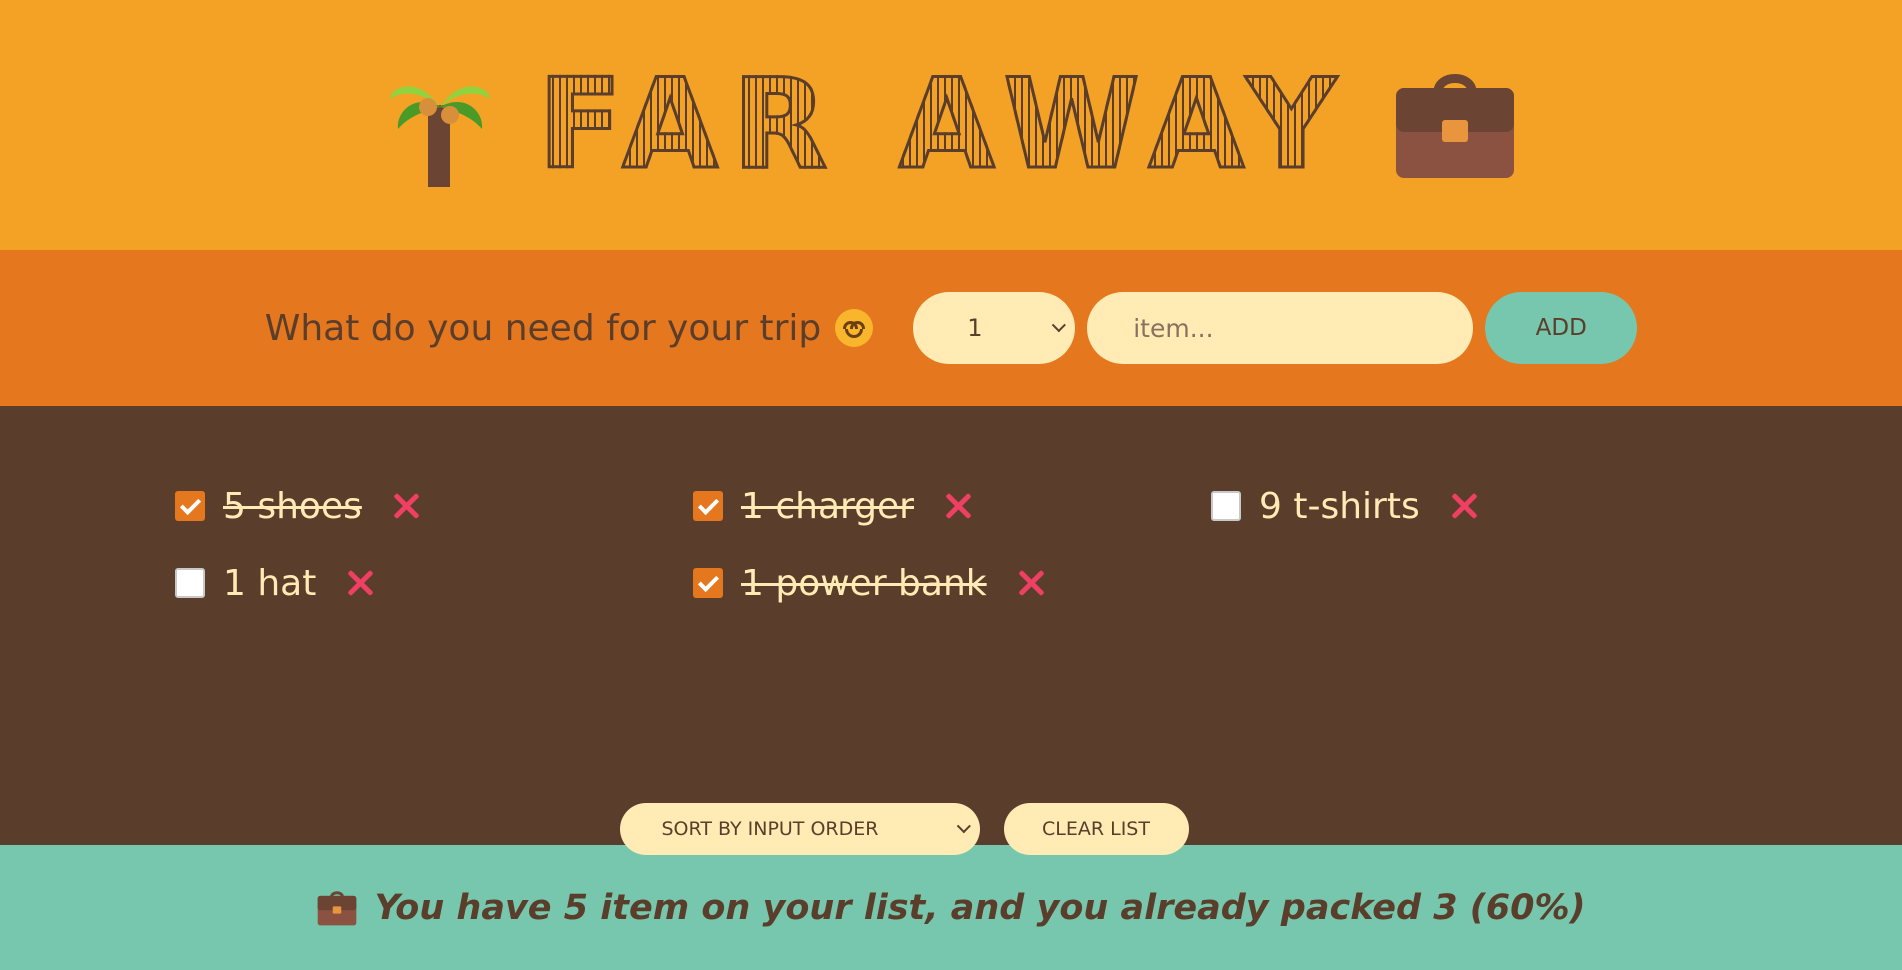 Image resolution: width=1902 pixels, height=970 pixels. Describe the element at coordinates (1561, 328) in the screenshot. I see `add-button: ADD` at that location.